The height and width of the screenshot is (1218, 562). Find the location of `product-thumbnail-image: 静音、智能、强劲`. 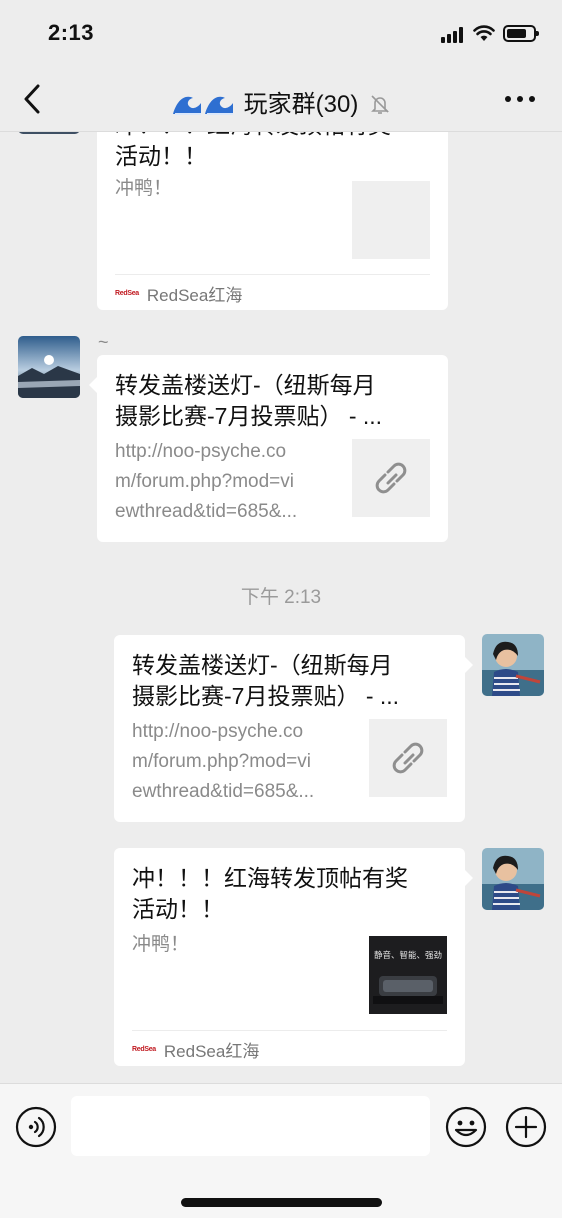

product-thumbnail-image: 静音、智能、强劲 is located at coordinates (408, 975).